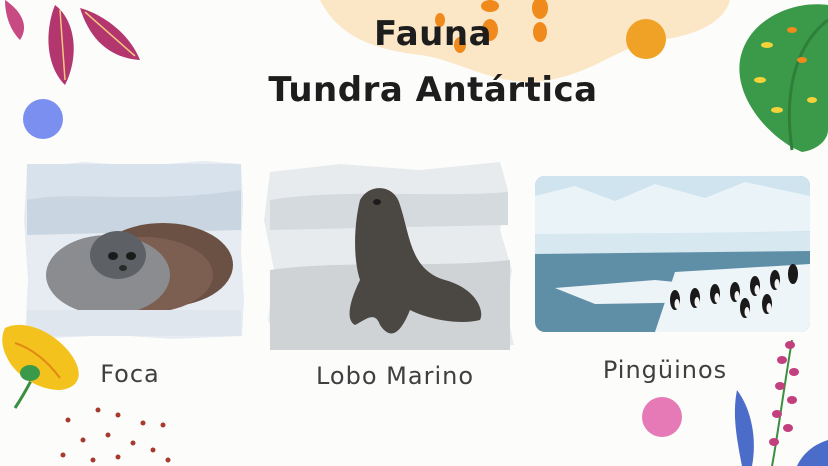 The image size is (828, 466). Describe the element at coordinates (389, 256) in the screenshot. I see `sea-lion-photo` at that location.